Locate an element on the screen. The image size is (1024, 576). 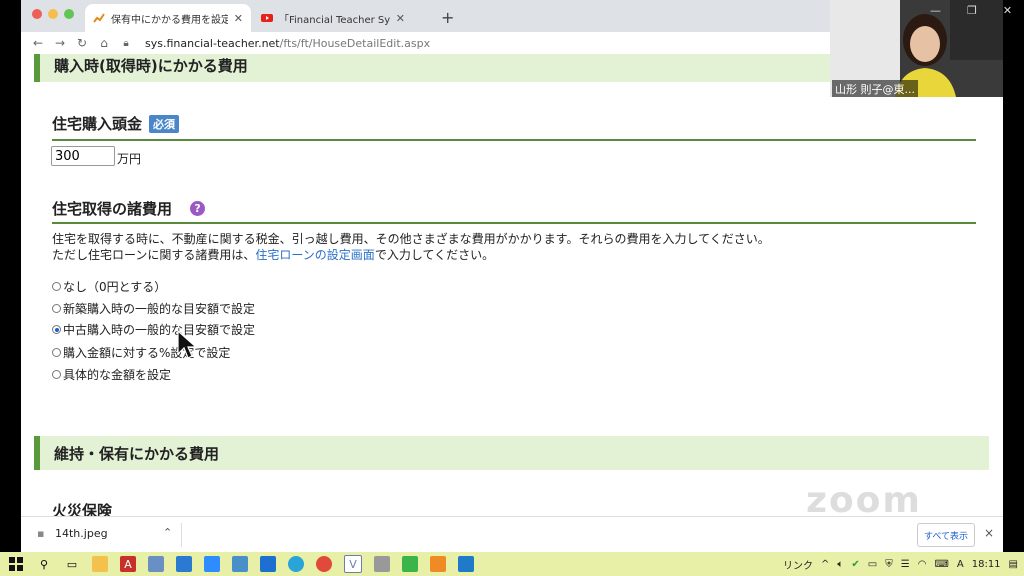
photos-icon is located at coordinates (240, 564).